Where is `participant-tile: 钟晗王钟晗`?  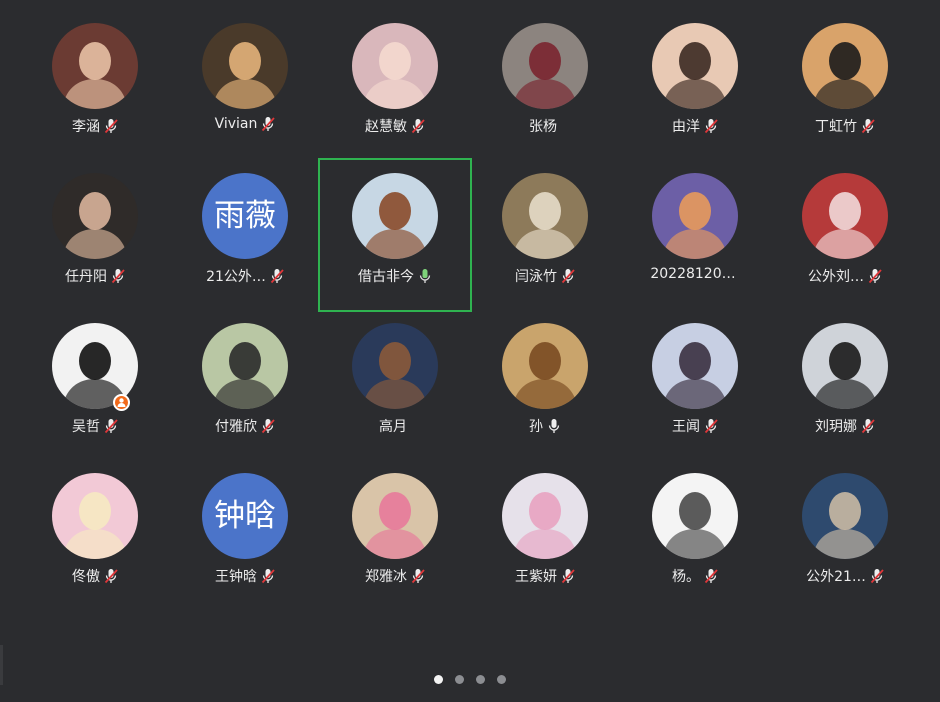 participant-tile: 钟晗王钟晗 is located at coordinates (245, 535).